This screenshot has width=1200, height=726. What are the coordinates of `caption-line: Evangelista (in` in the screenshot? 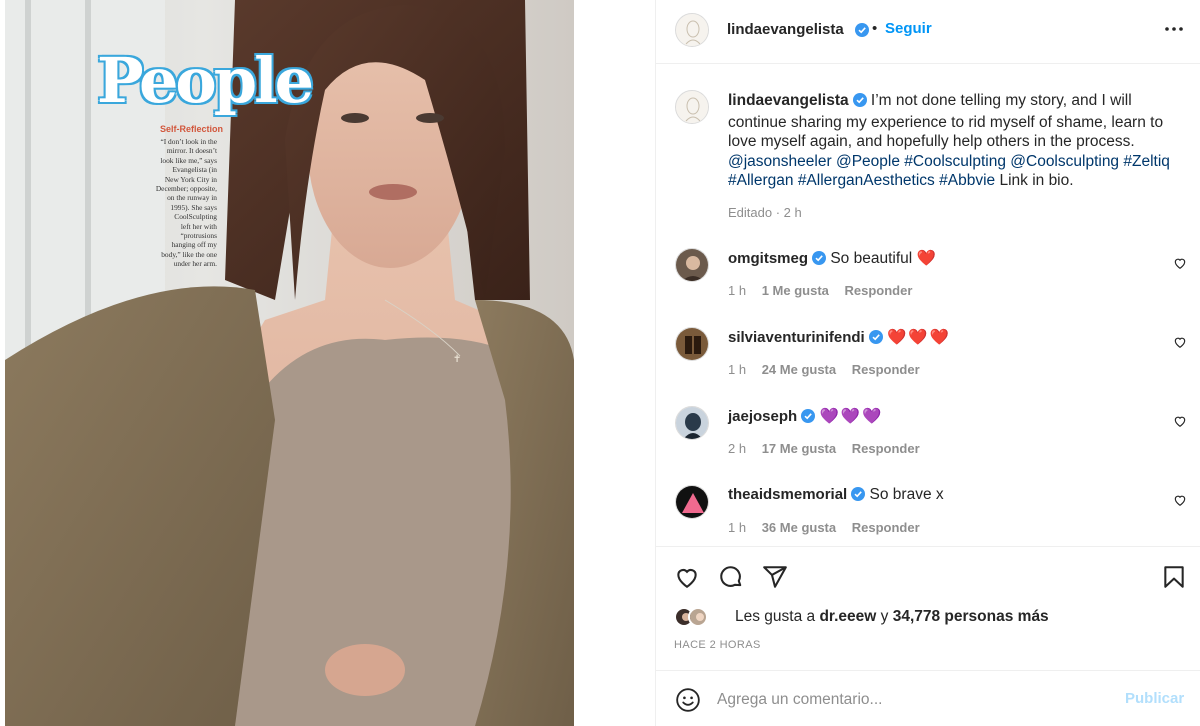 It's located at (194, 170).